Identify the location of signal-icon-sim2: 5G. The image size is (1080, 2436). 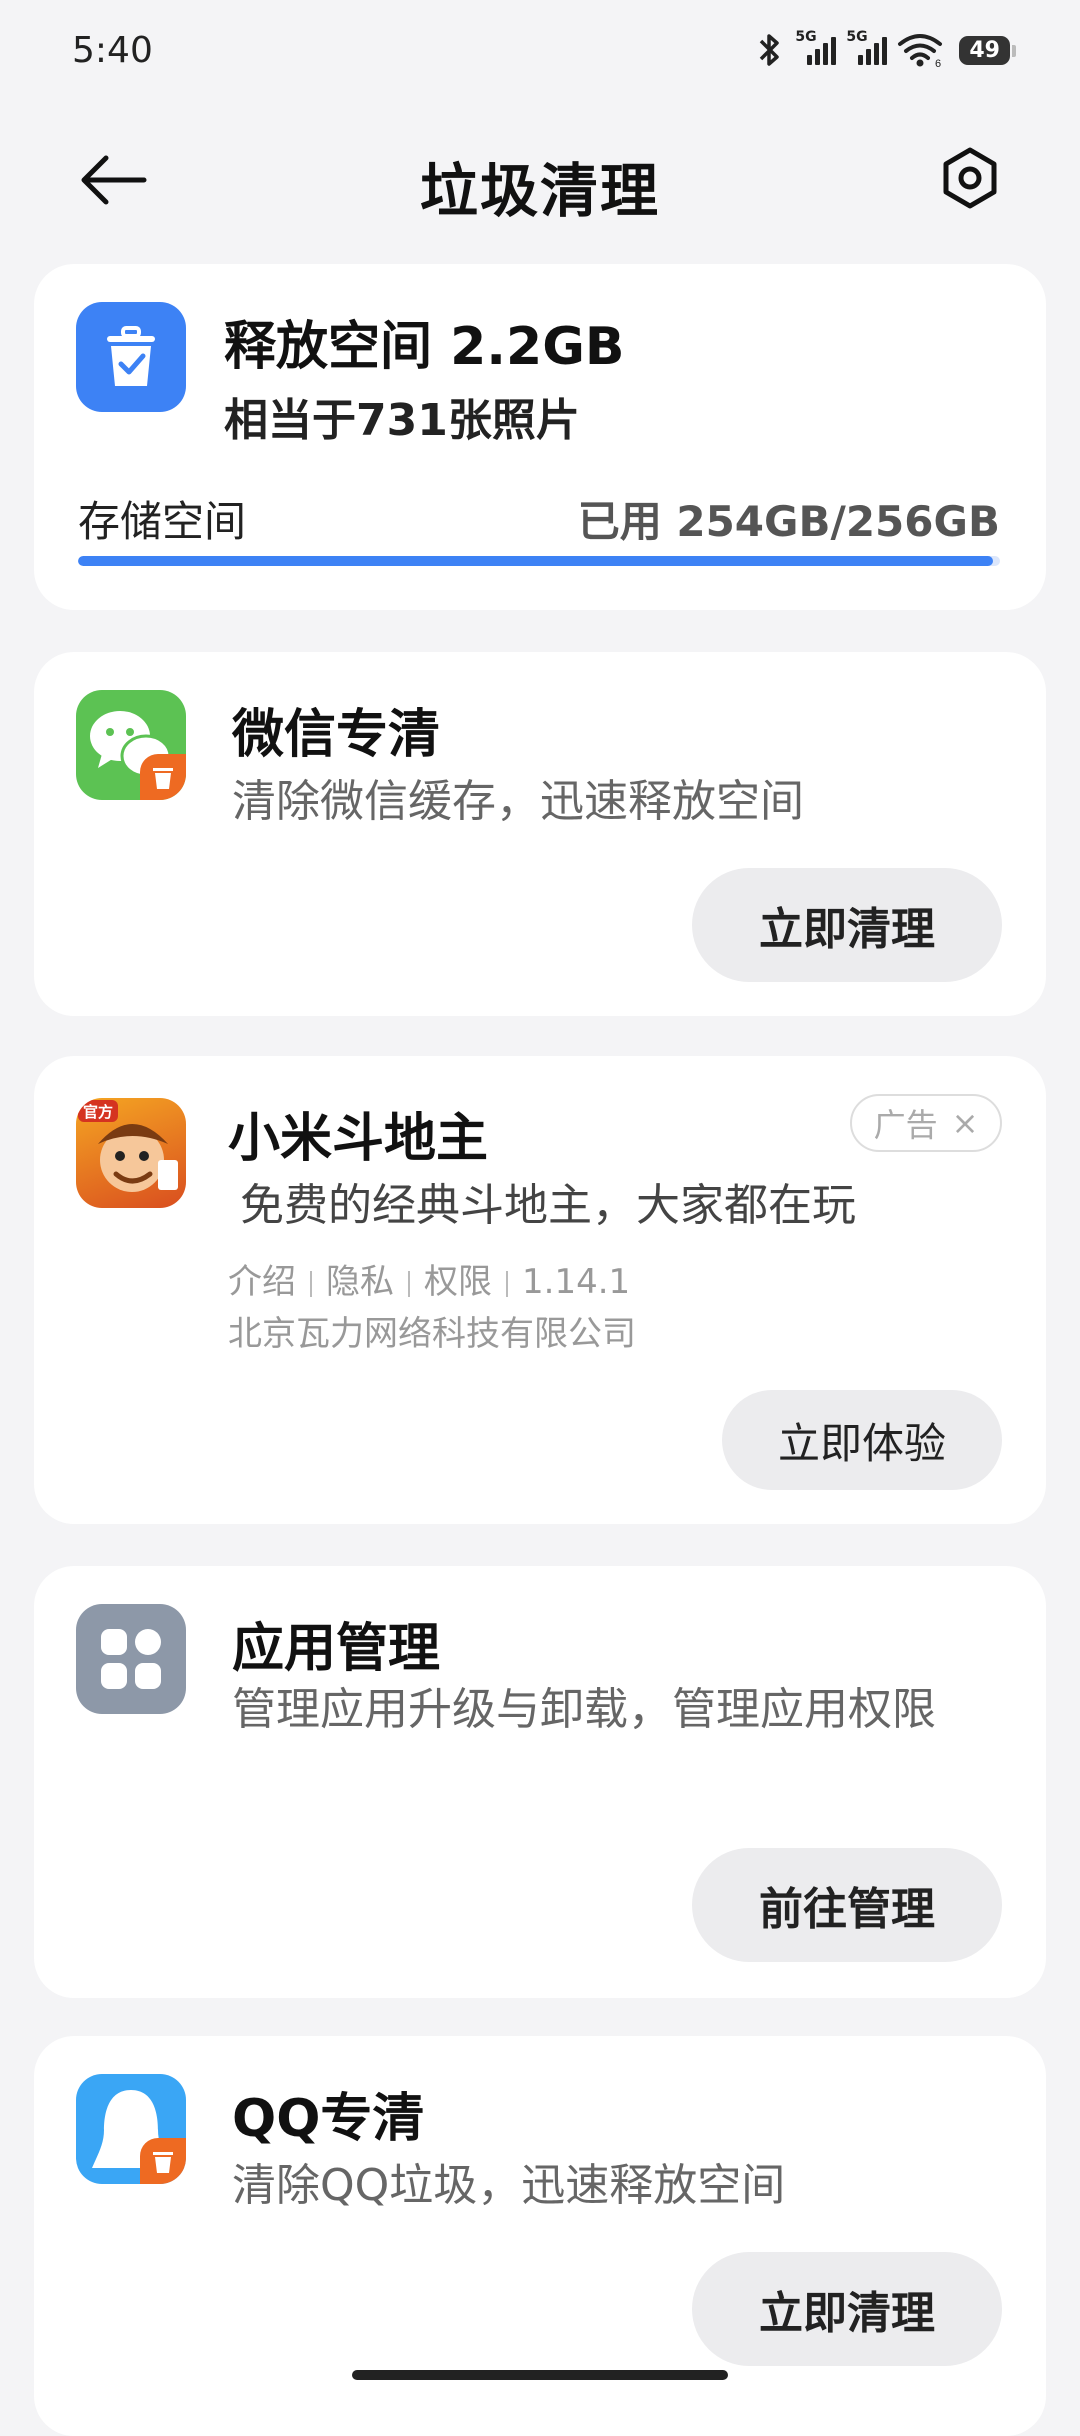
(867, 47).